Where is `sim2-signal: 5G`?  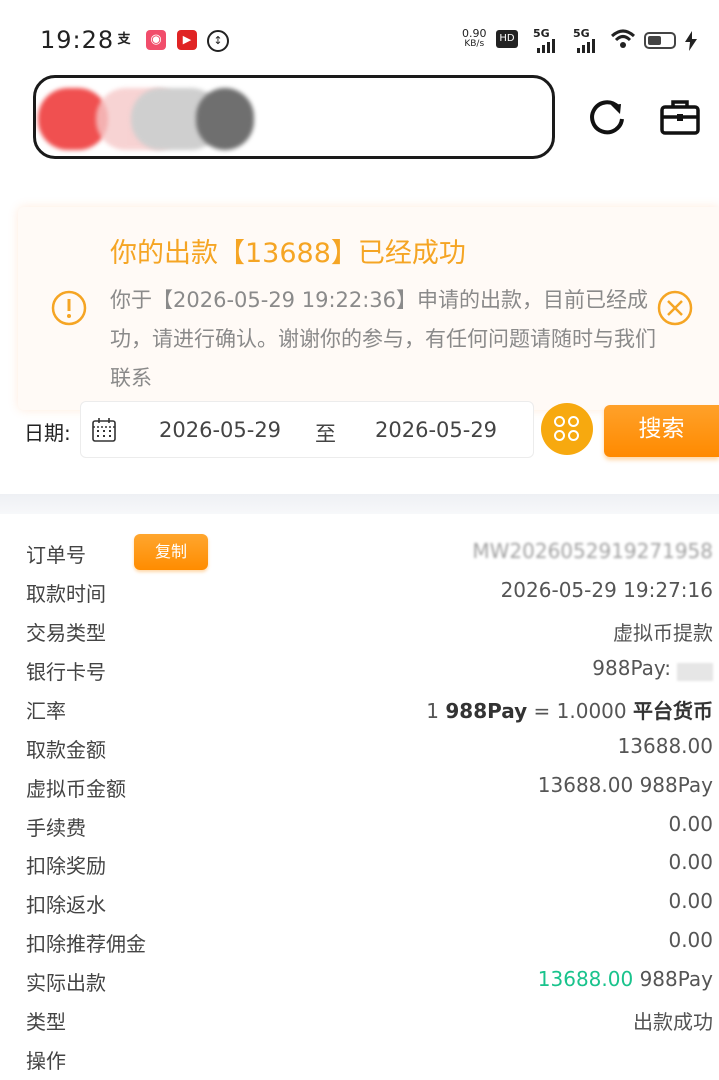
sim2-signal: 5G is located at coordinates (584, 40).